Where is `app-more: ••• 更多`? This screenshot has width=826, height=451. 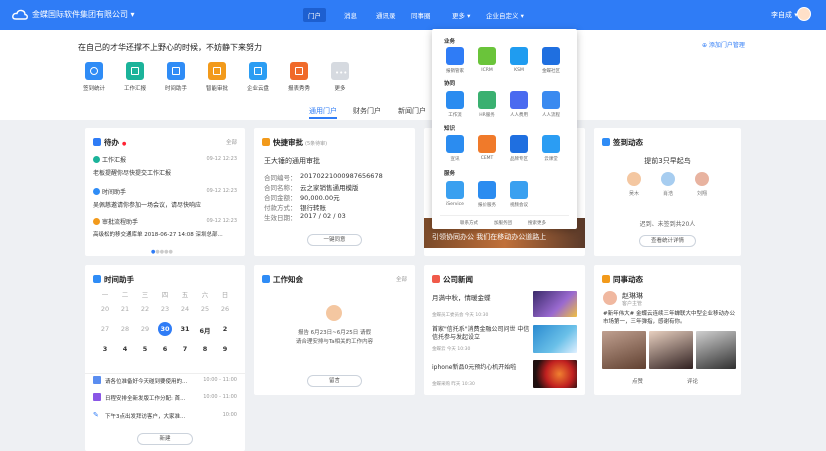
app-more: ••• 更多 is located at coordinates (340, 77).